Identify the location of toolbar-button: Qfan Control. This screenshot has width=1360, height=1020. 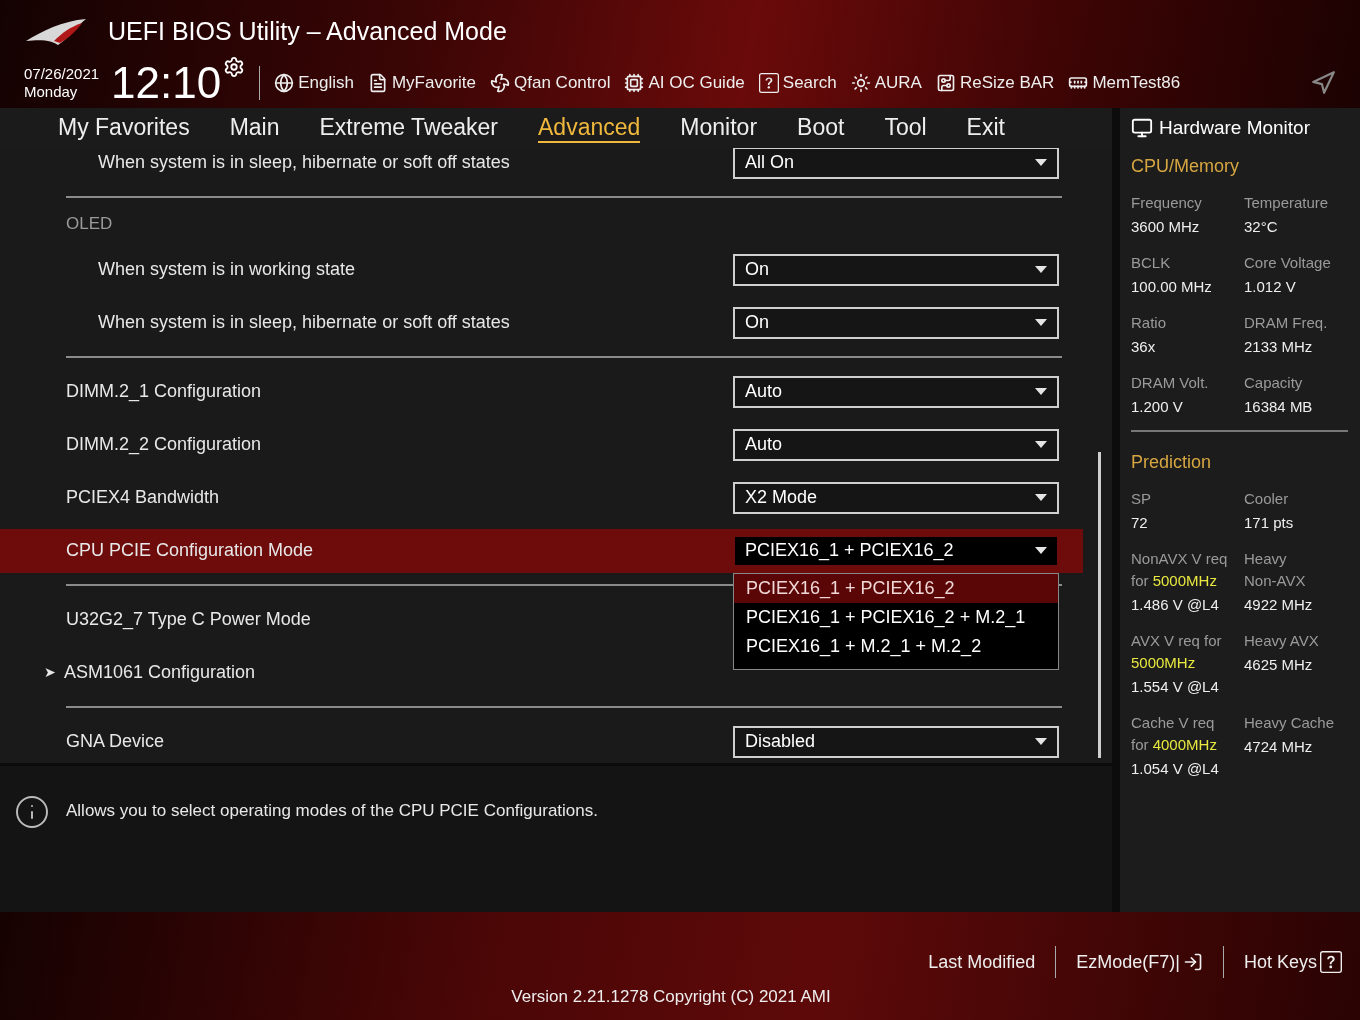
(550, 83).